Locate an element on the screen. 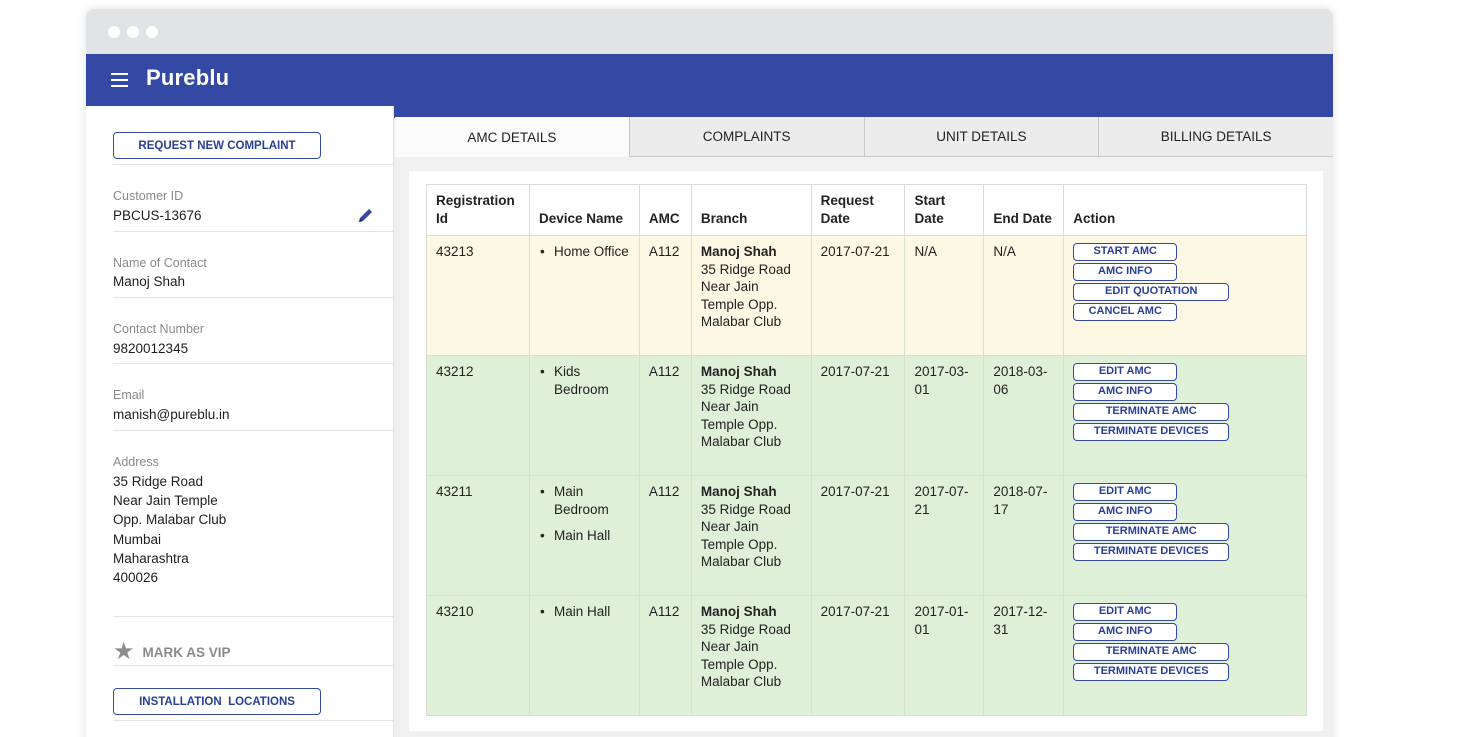 The height and width of the screenshot is (737, 1461). device-item: Kids Bedroom is located at coordinates (584, 380).